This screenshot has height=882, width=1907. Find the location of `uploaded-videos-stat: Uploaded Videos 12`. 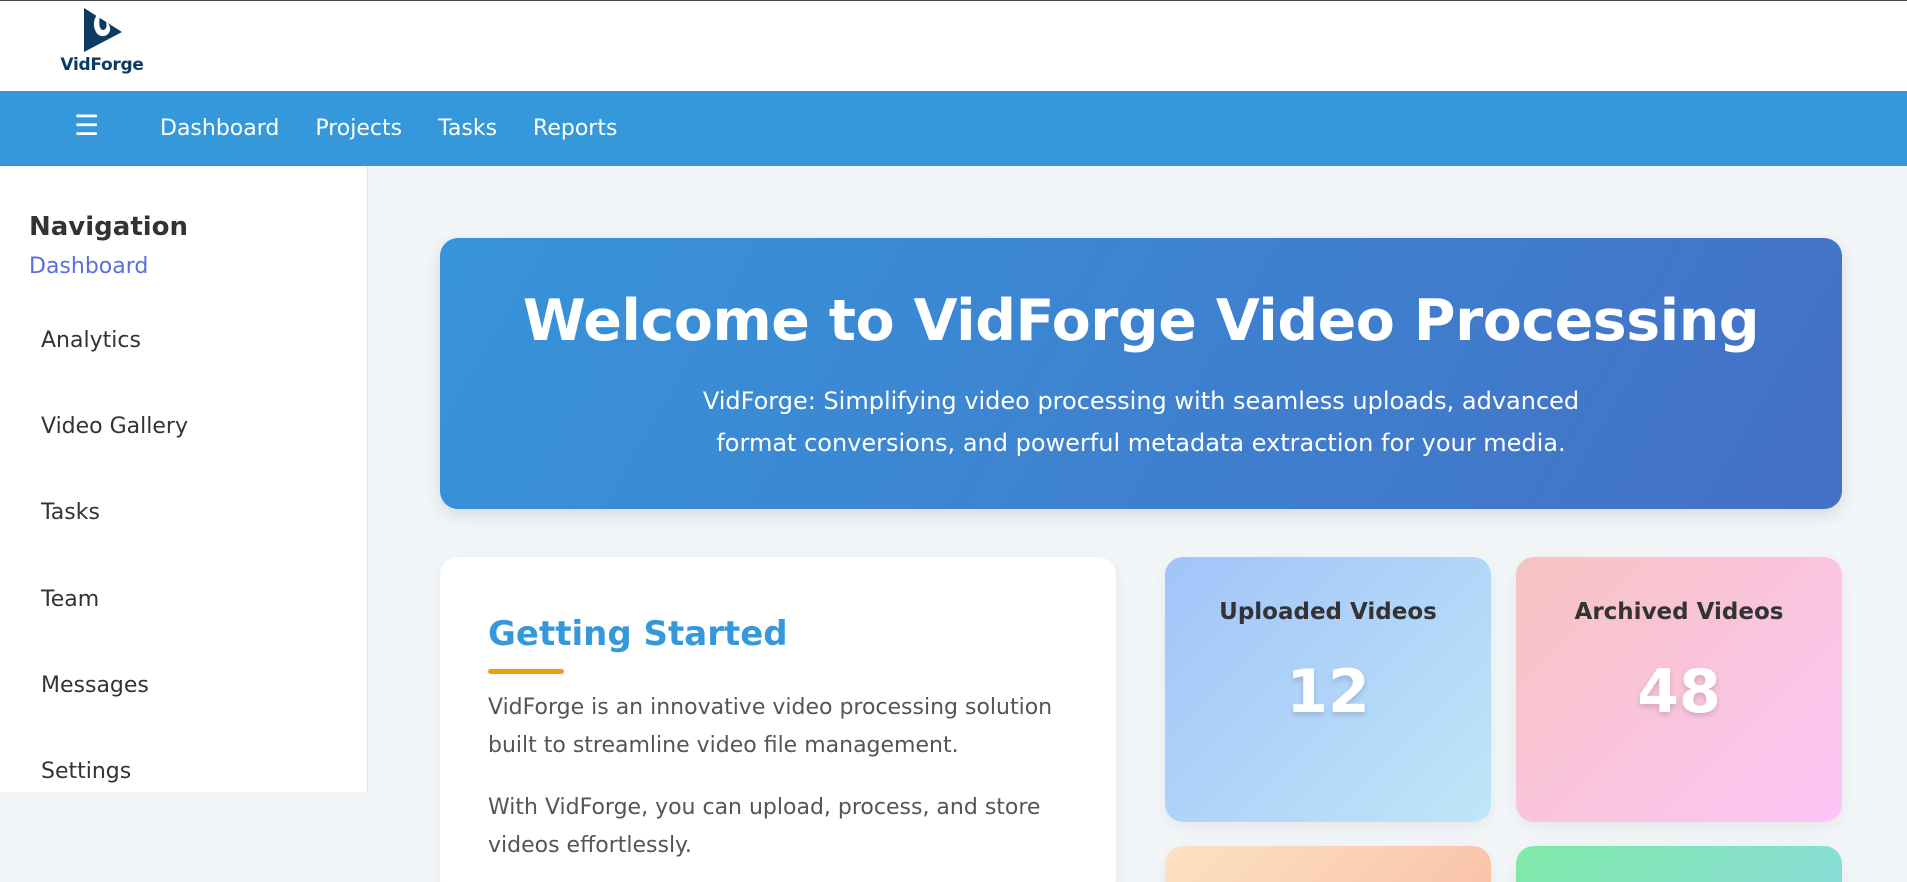

uploaded-videos-stat: Uploaded Videos 12 is located at coordinates (1328, 689).